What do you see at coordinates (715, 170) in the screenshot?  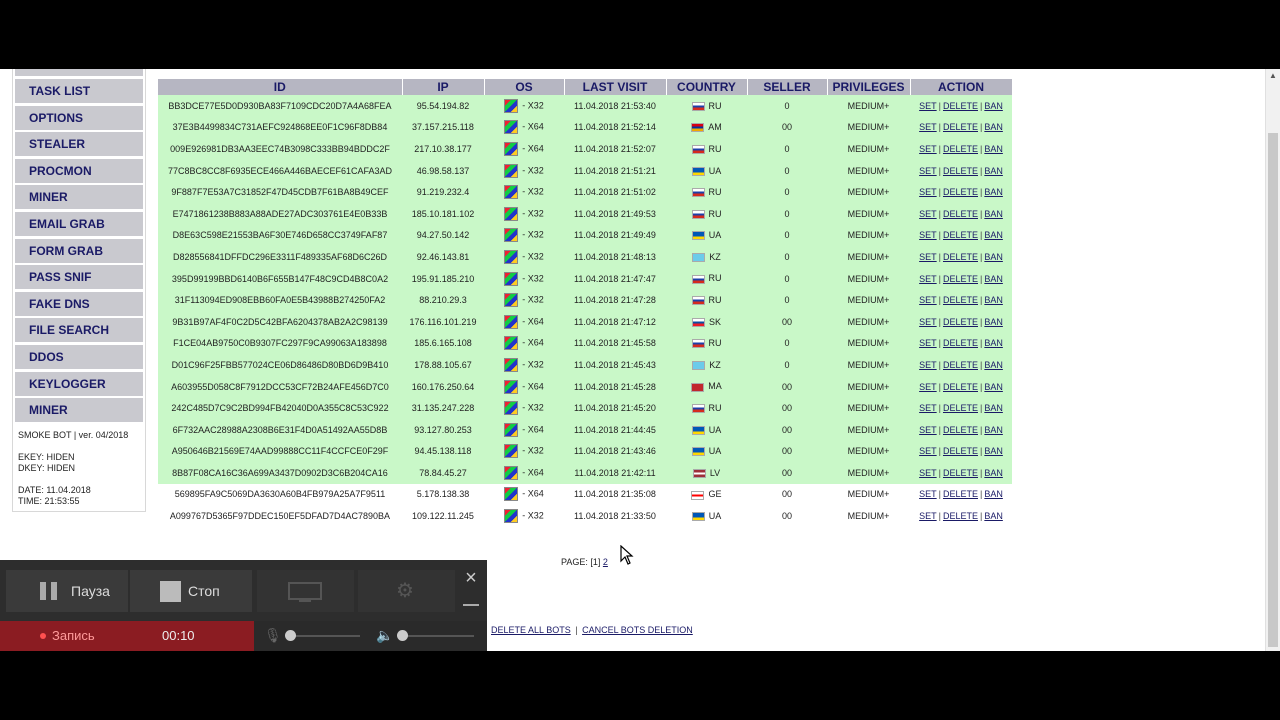 I see `country-code: UA` at bounding box center [715, 170].